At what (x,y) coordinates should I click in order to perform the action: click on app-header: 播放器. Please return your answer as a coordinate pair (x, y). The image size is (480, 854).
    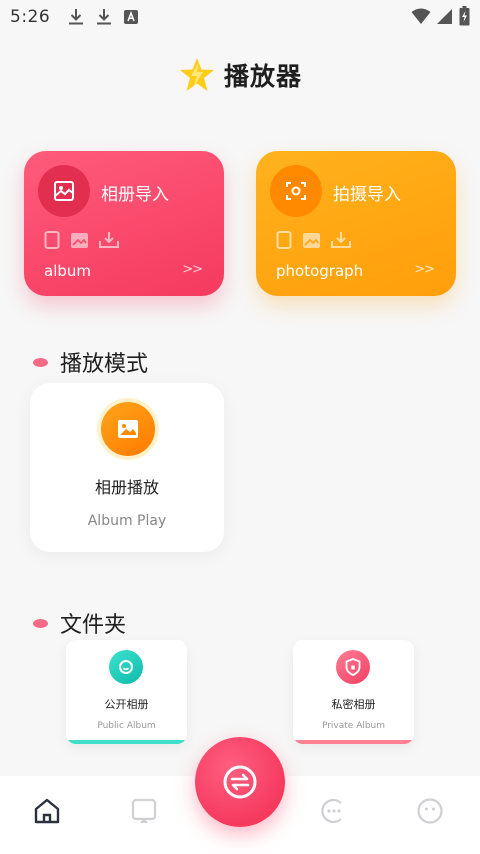
    Looking at the image, I should click on (240, 75).